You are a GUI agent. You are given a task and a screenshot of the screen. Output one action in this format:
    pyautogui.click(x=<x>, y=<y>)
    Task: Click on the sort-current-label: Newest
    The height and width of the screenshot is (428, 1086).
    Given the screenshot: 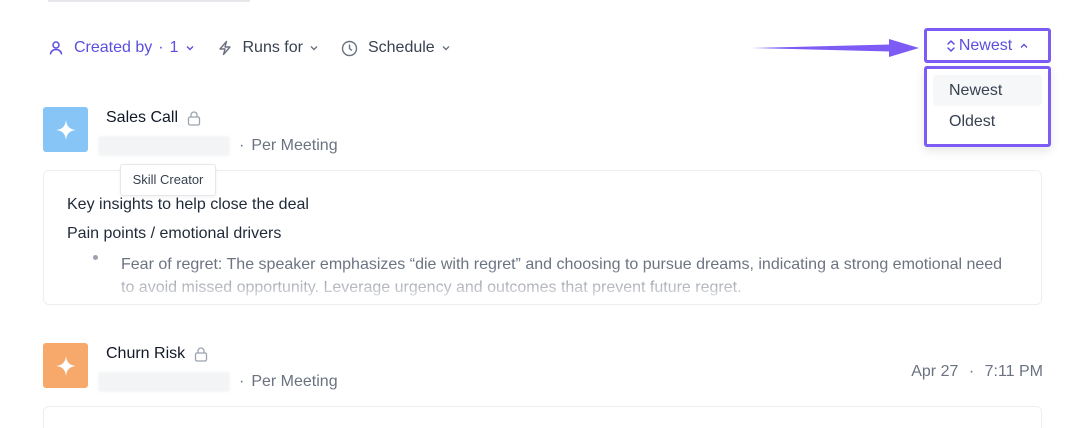 What is the action you would take?
    pyautogui.click(x=985, y=45)
    